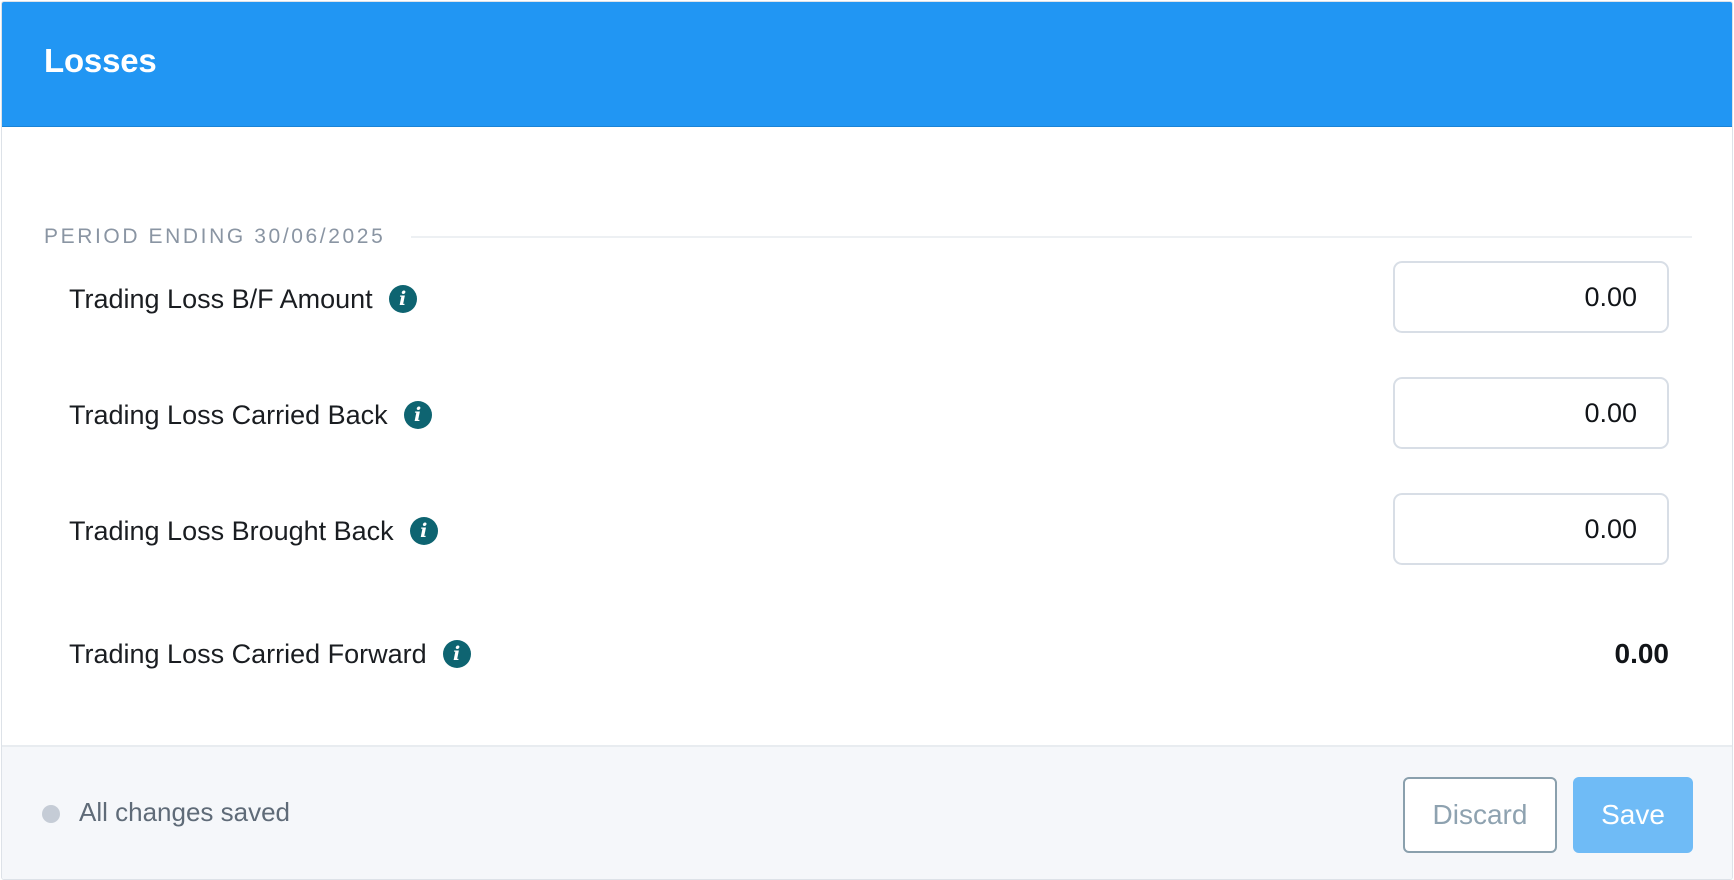  What do you see at coordinates (221, 298) in the screenshot?
I see `trading-loss-bf-amount-label: Trading Loss B/F Amount` at bounding box center [221, 298].